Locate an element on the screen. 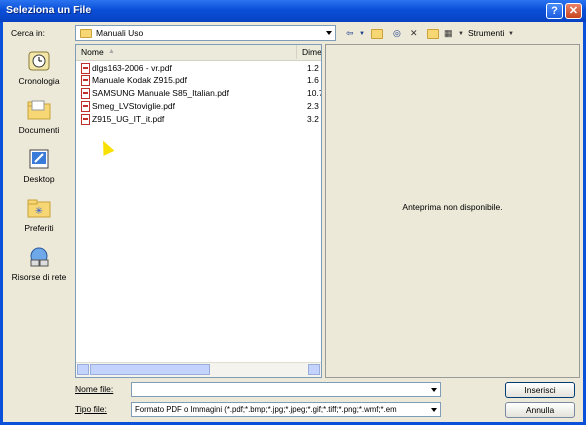 This screenshot has height=425, width=586. favorites-folder-icon: ✳ is located at coordinates (39, 208).